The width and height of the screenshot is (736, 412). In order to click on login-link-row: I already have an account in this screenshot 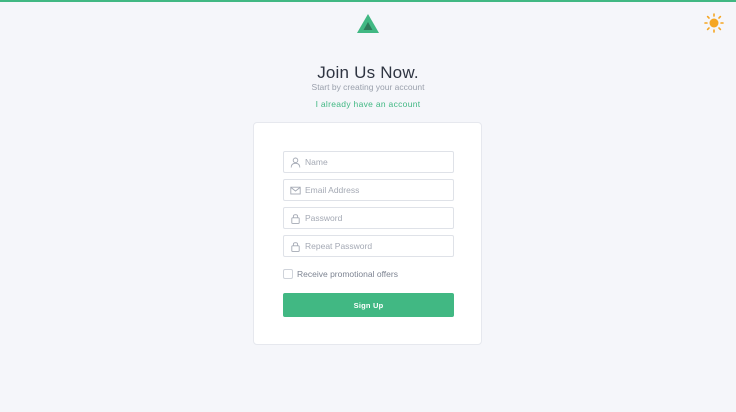, I will do `click(368, 104)`.